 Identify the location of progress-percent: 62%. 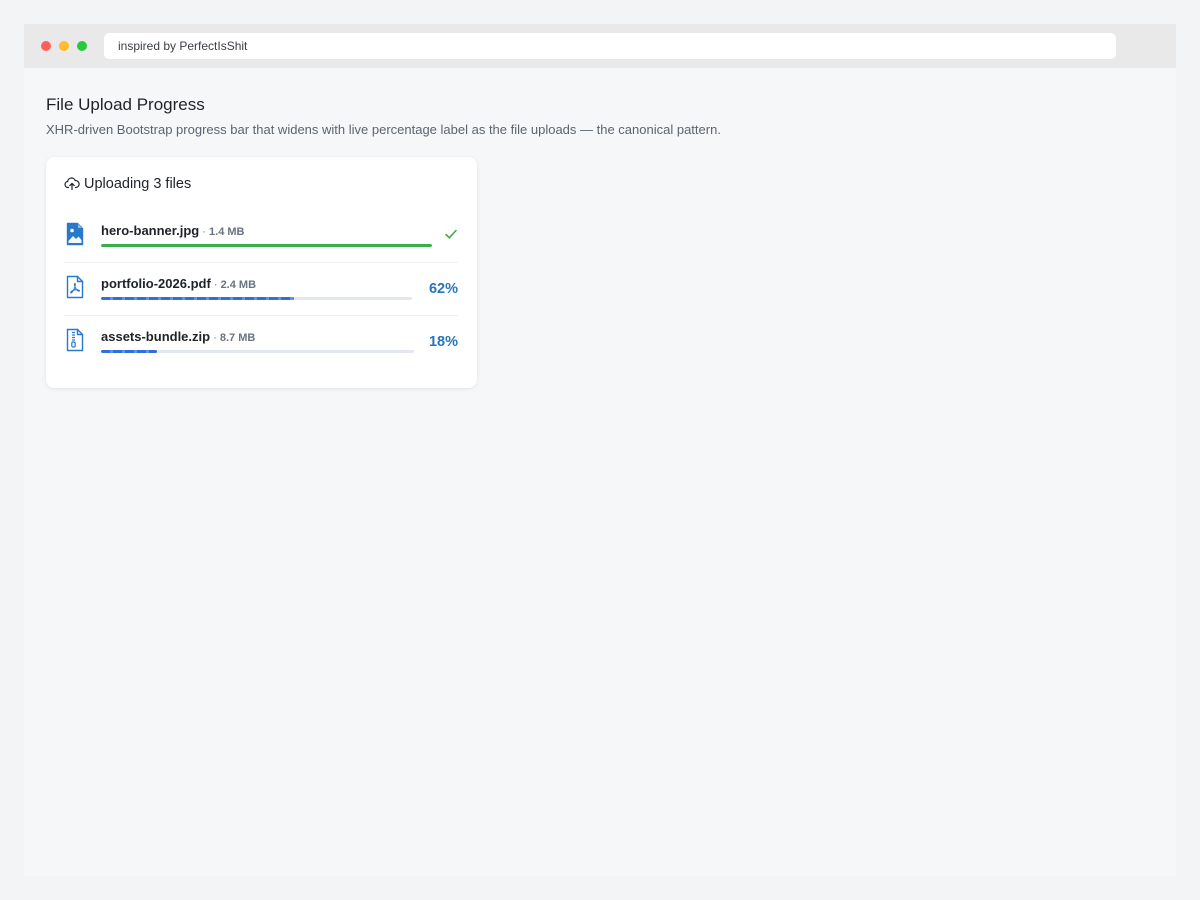
(443, 289).